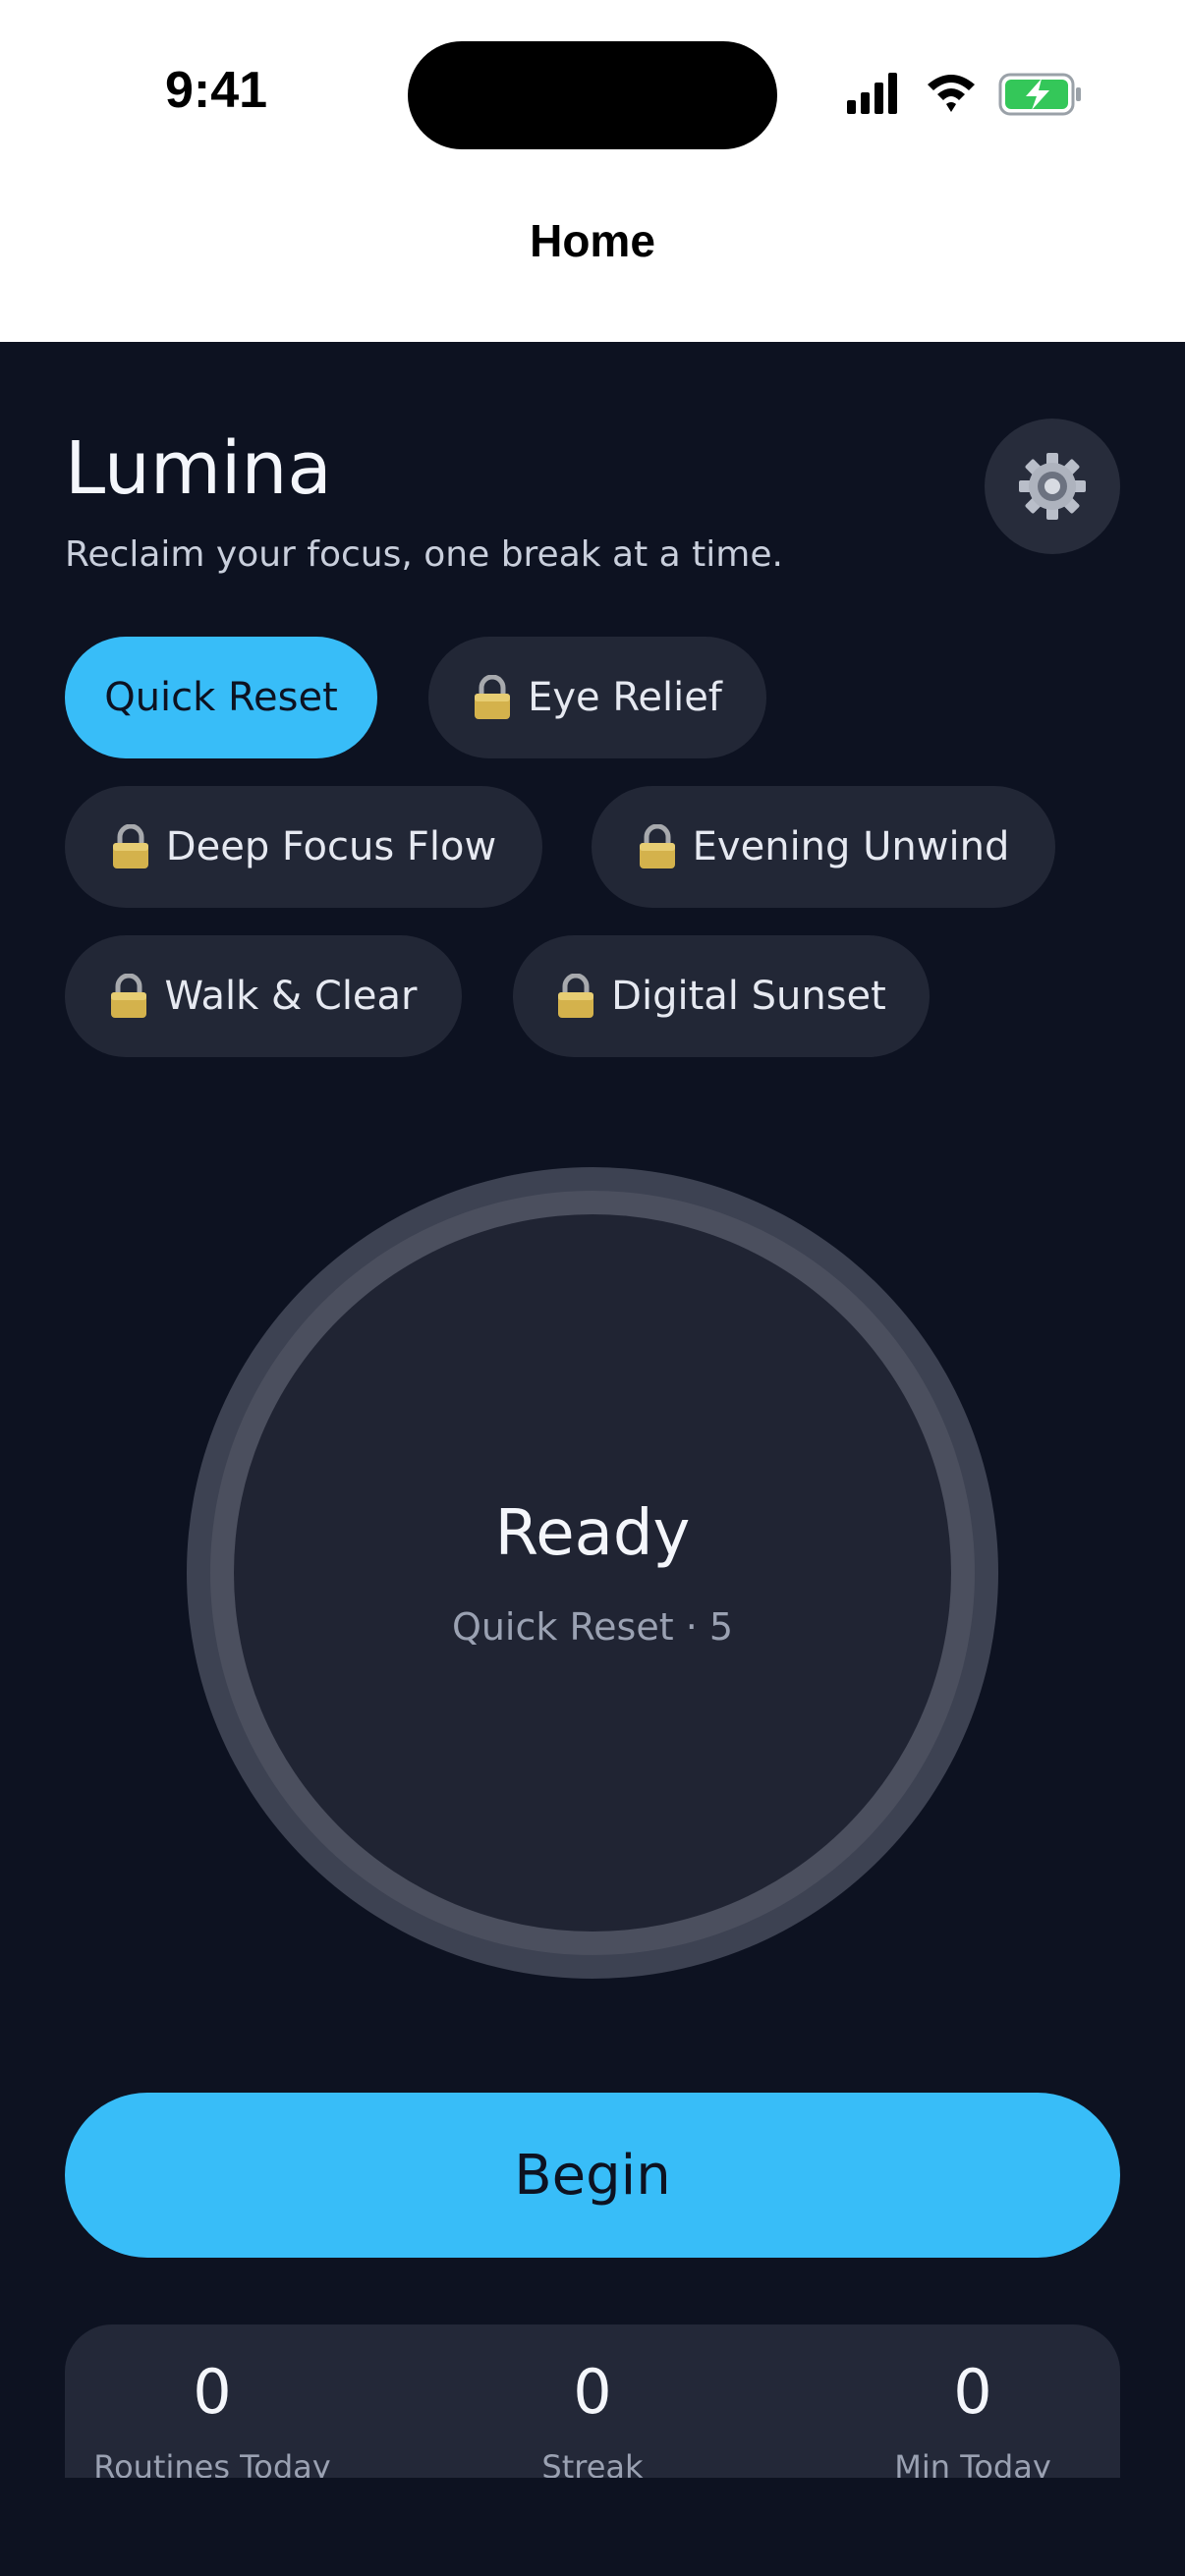 The image size is (1185, 2576). I want to click on status-bar: 9:41, so click(592, 98).